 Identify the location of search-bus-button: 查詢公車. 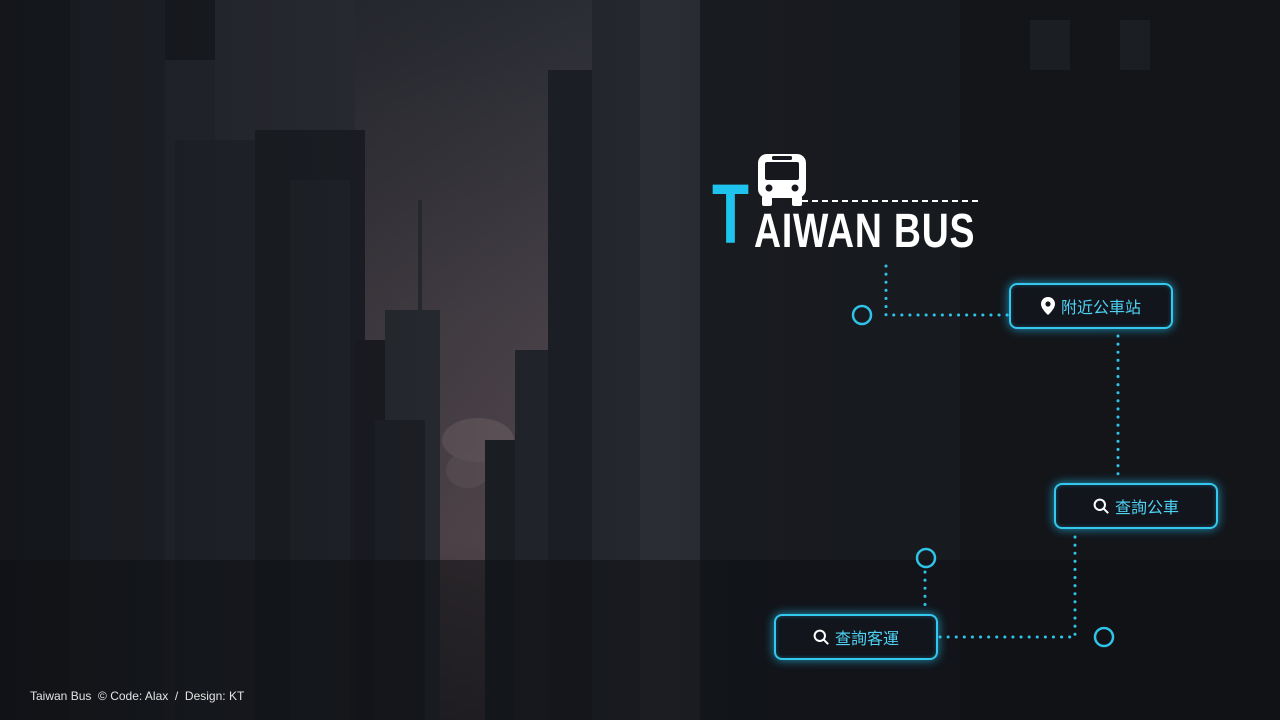
(1136, 506).